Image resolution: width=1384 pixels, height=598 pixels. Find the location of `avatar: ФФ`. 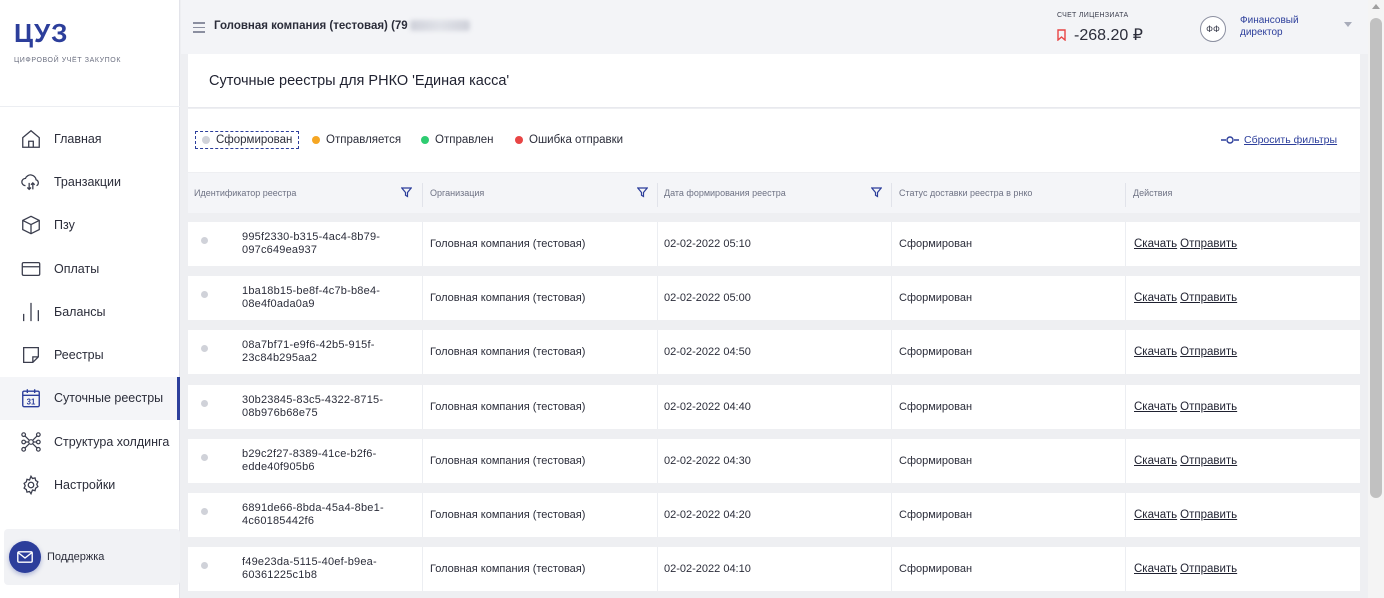

avatar: ФФ is located at coordinates (1213, 29).